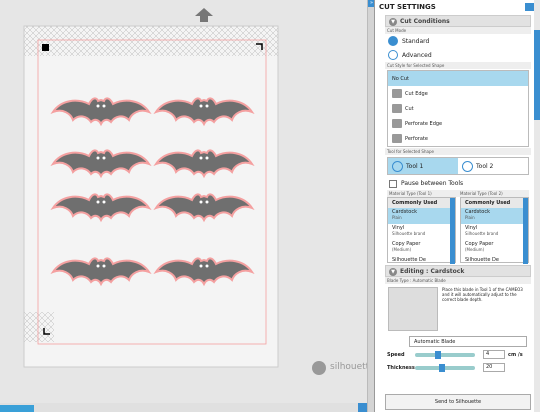  I want to click on style-cut-edge: Cut Edge, so click(458, 93).